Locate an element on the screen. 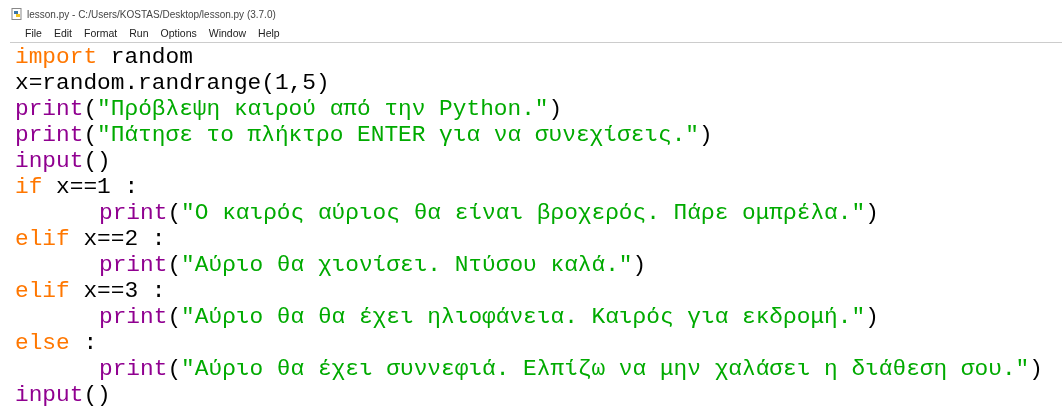  menu-item: Options is located at coordinates (178, 34).